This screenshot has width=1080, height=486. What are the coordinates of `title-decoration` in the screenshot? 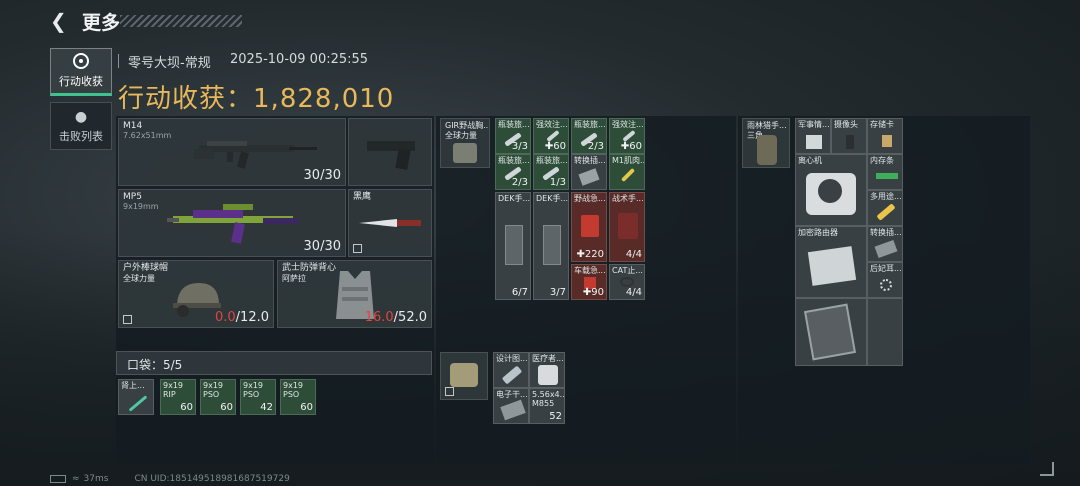 It's located at (181, 21).